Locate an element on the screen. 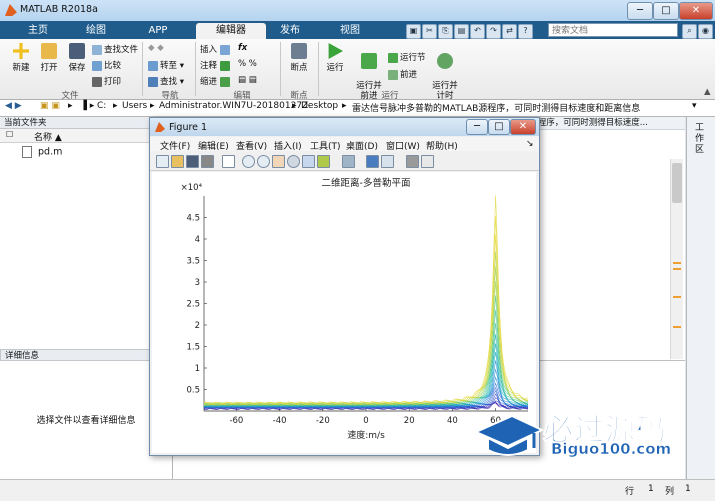 The image size is (715, 501). search-input: 搜索文档 is located at coordinates (613, 30).